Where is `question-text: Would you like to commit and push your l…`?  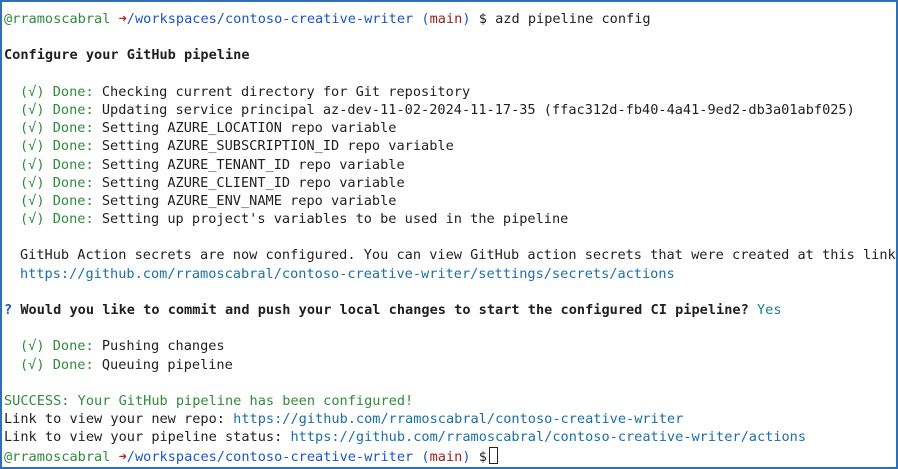 question-text: Would you like to commit and push your l… is located at coordinates (384, 310).